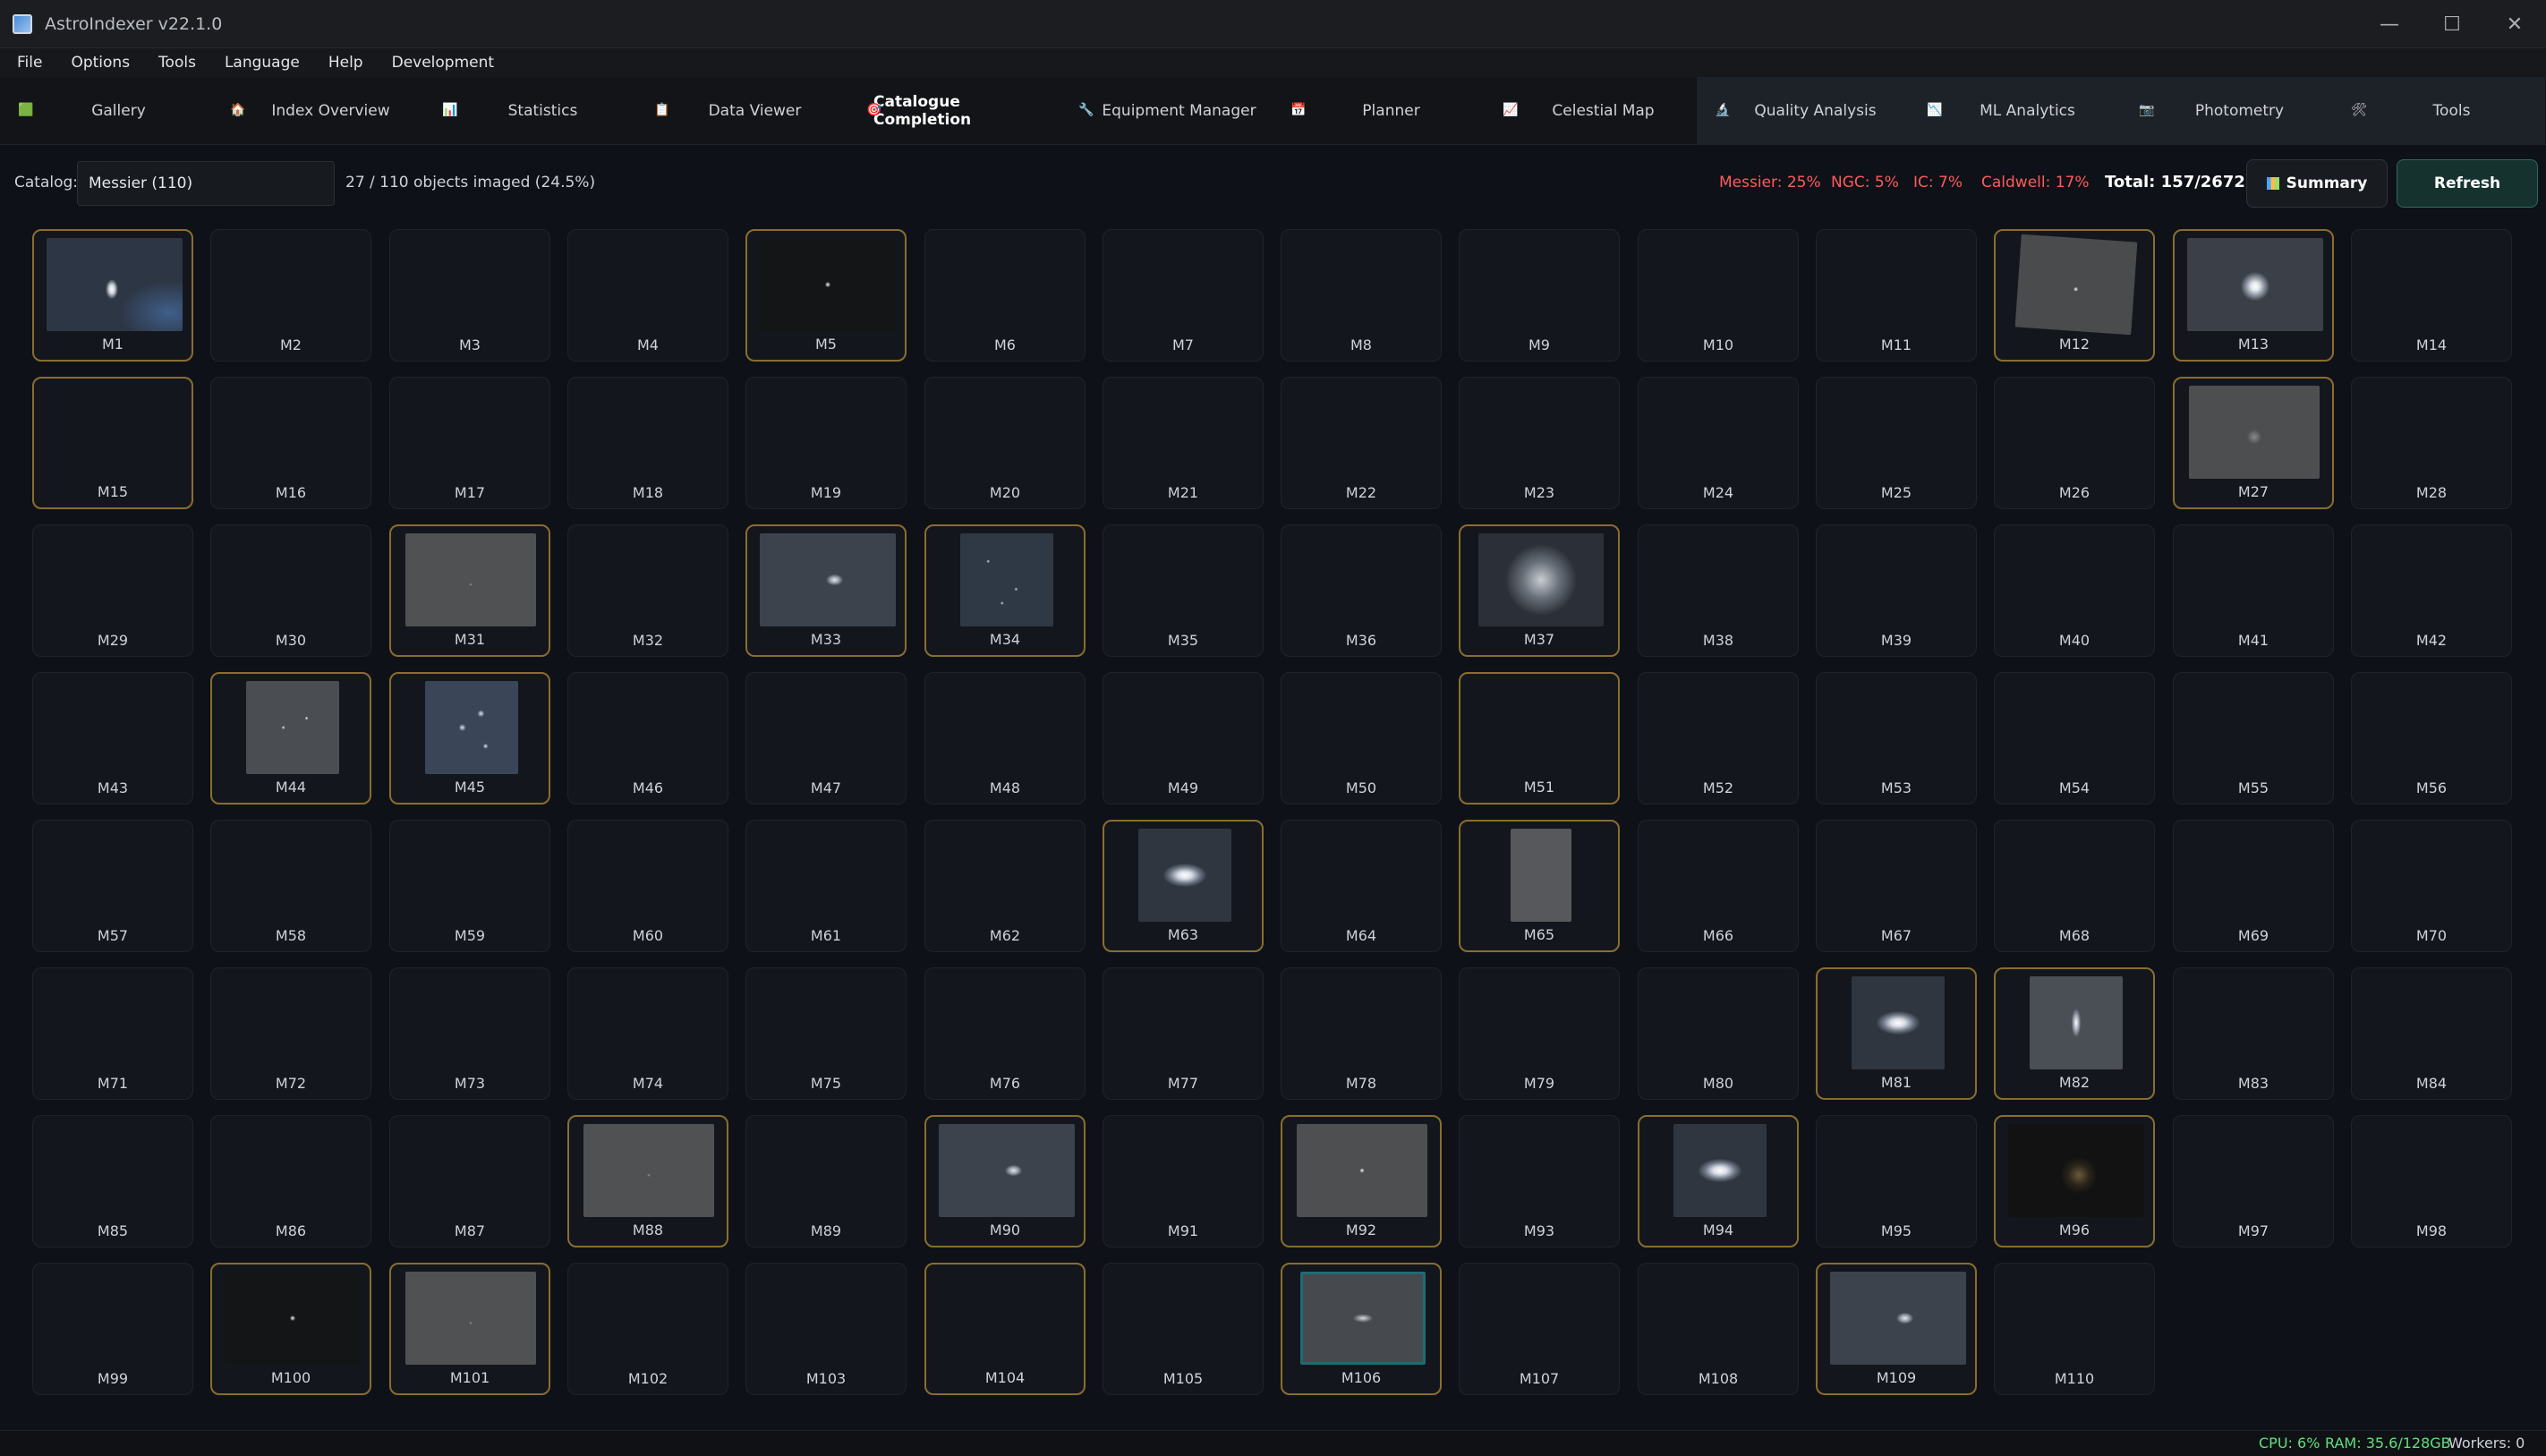  What do you see at coordinates (469, 296) in the screenshot?
I see `catalog-object-cell: M3` at bounding box center [469, 296].